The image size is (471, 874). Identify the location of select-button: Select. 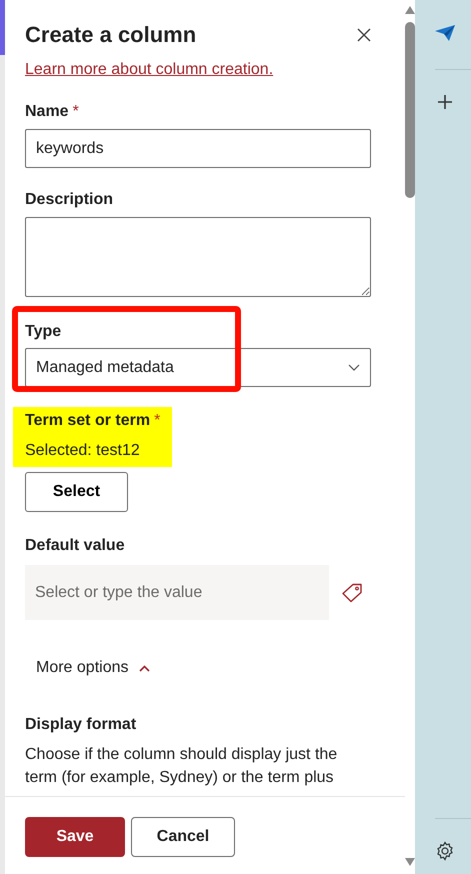
(76, 492).